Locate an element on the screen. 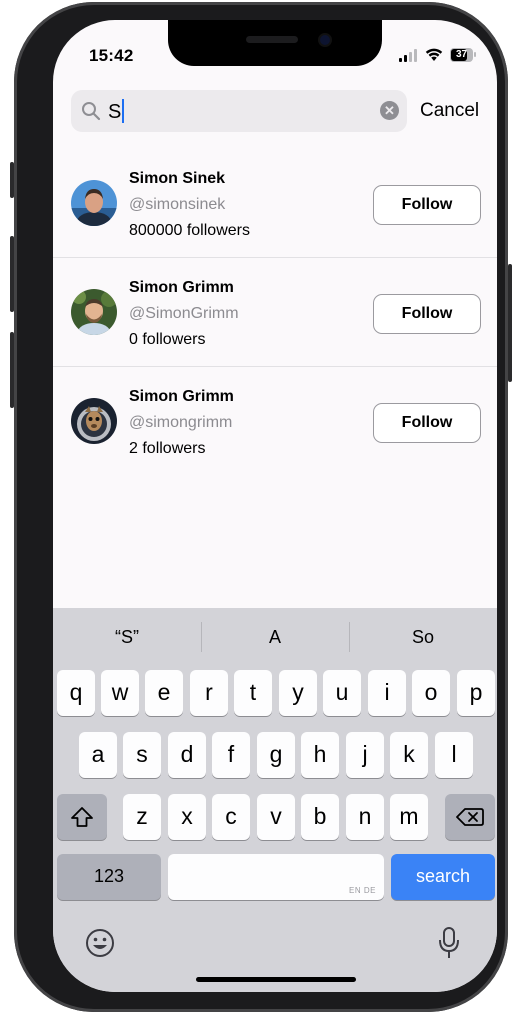 This screenshot has width=522, height=1016. battery-icon: 37 is located at coordinates (463, 55).